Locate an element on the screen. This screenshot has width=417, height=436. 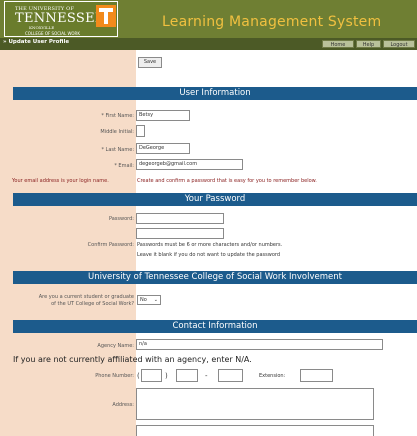
contact-information-header: Contact Information is located at coordinates (215, 326).